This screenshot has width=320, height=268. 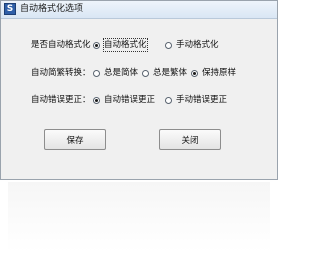 What do you see at coordinates (139, 10) in the screenshot?
I see `title-bar: S 自动格式化选项` at bounding box center [139, 10].